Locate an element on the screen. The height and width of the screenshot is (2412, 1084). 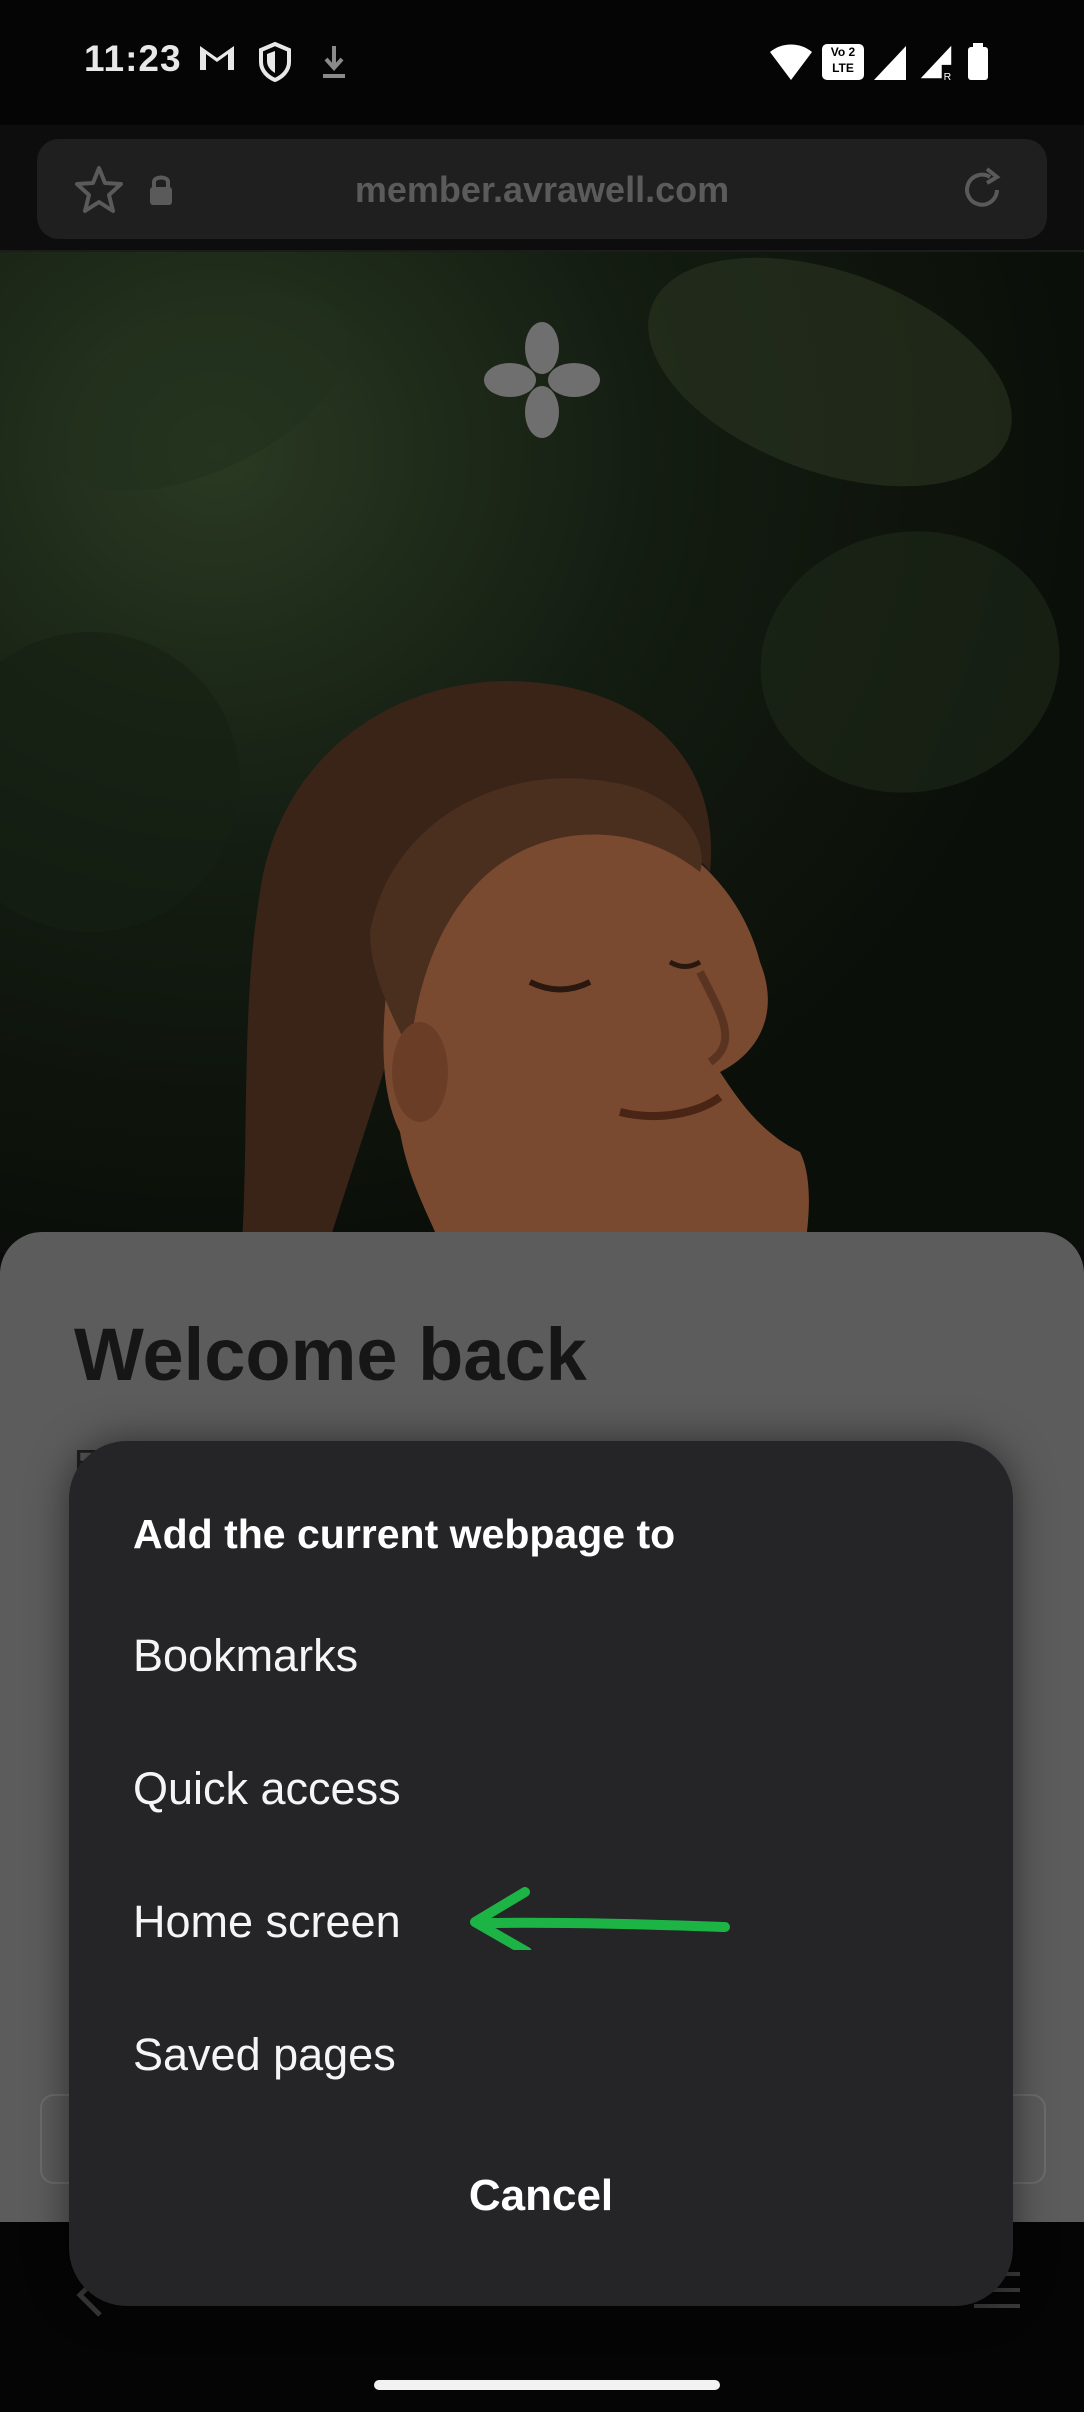
annotation-arrow-icon is located at coordinates (600, 1918).